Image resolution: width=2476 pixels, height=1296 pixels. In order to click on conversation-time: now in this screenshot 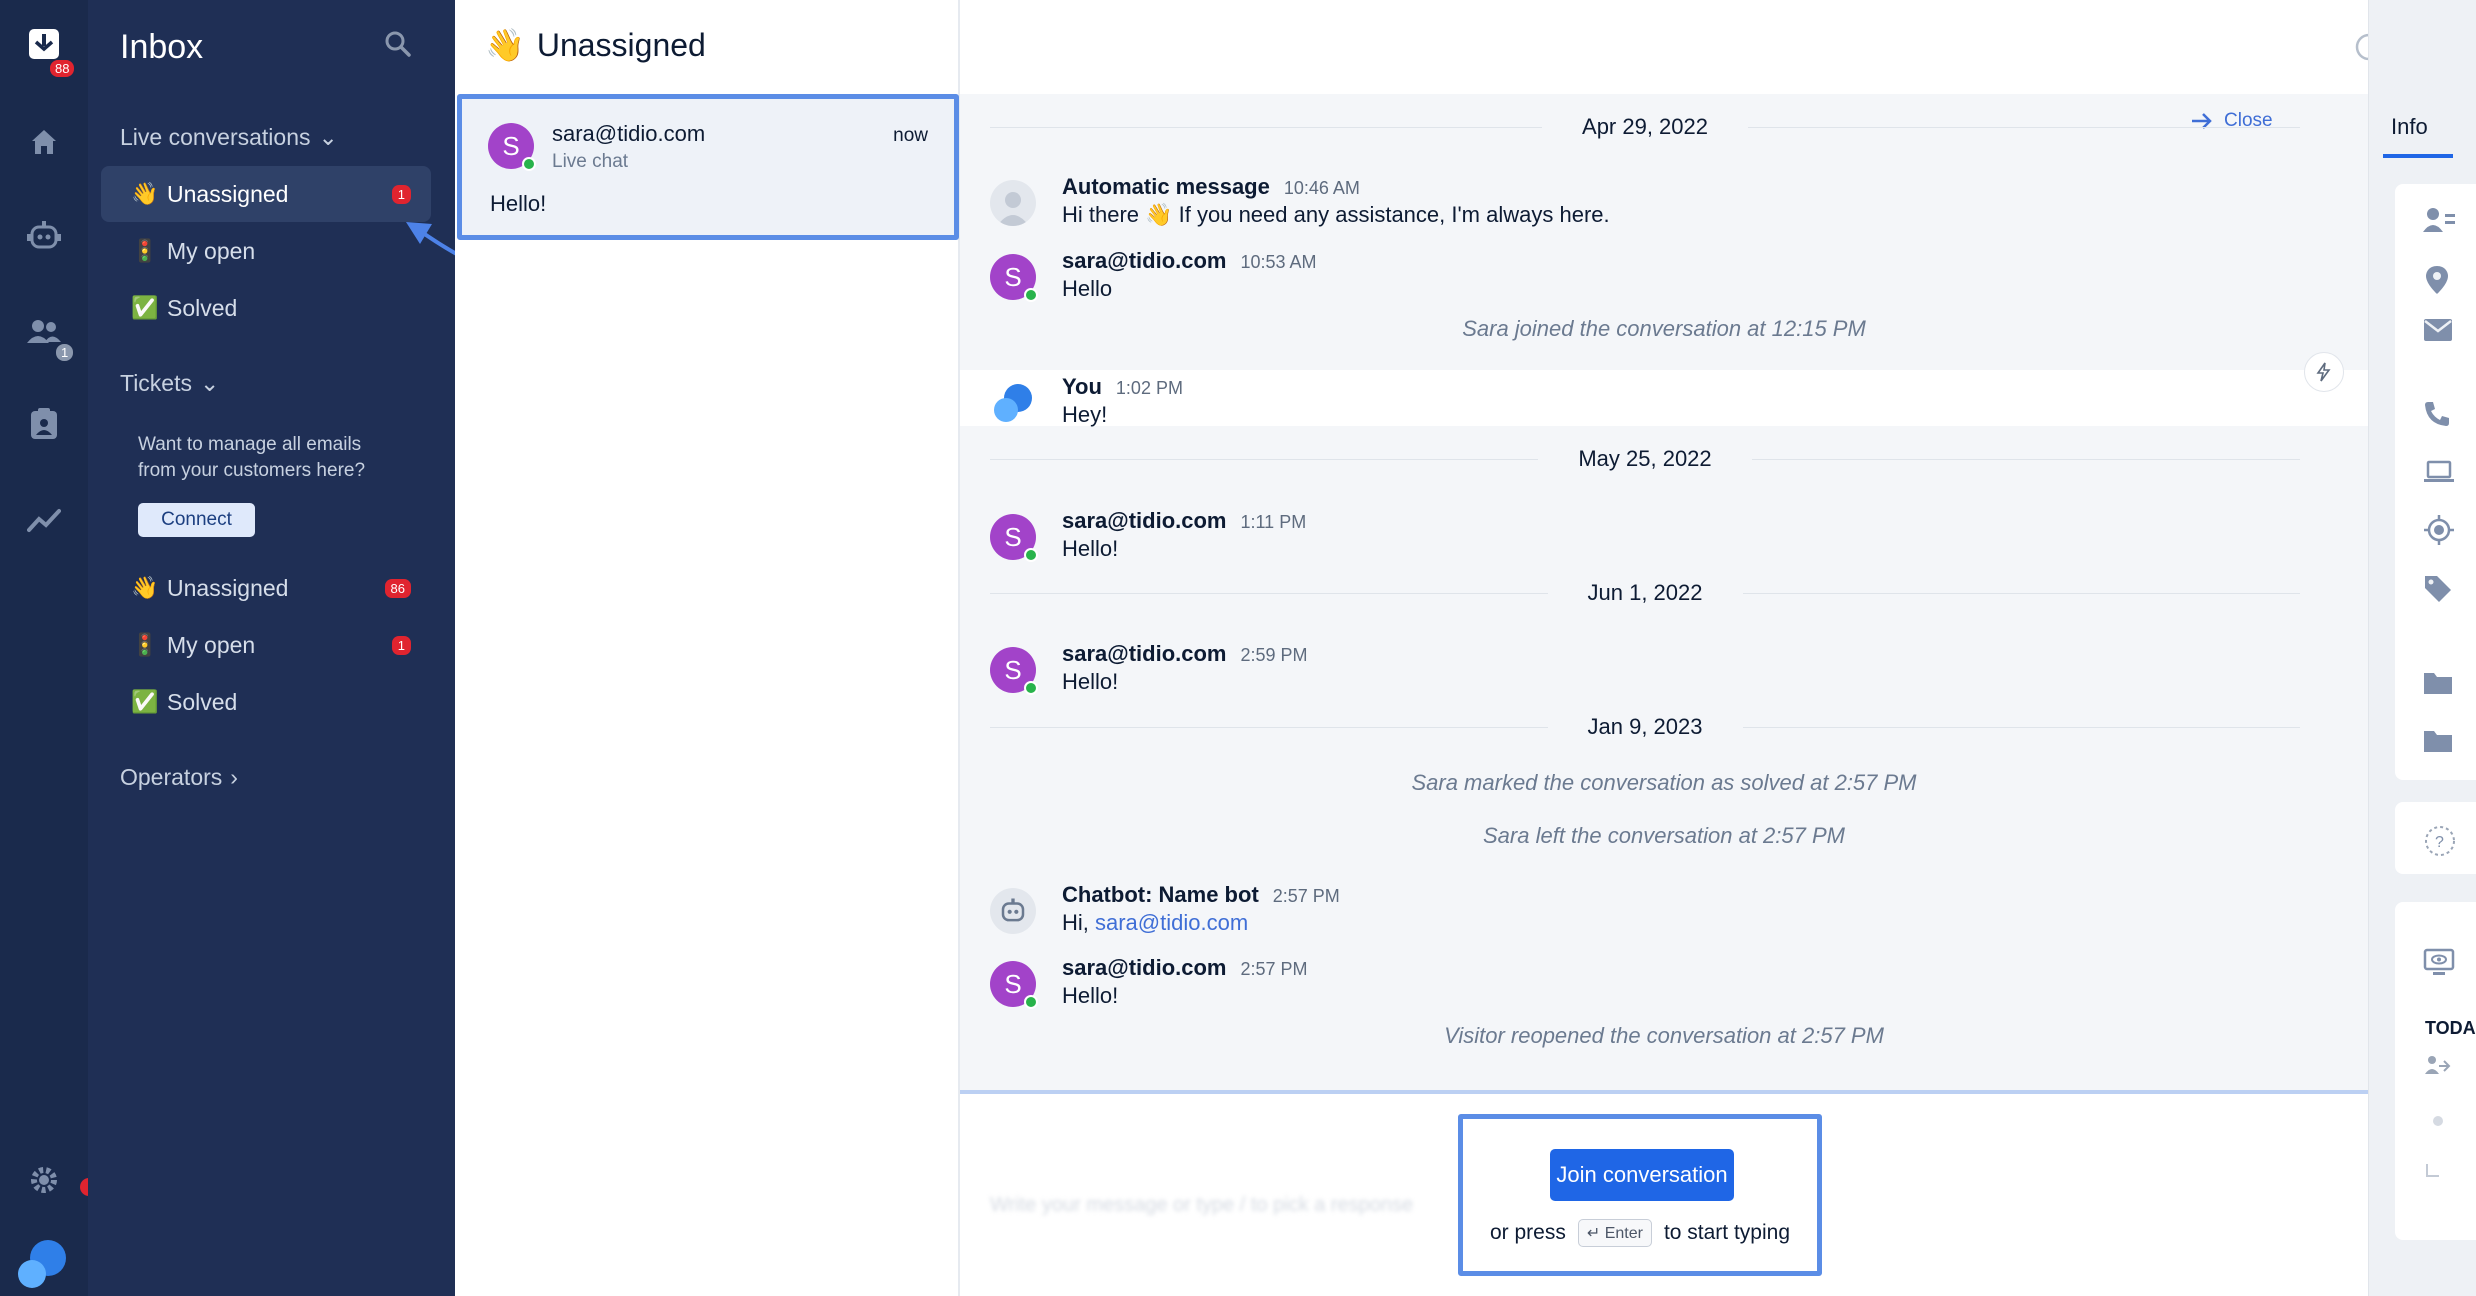, I will do `click(910, 135)`.